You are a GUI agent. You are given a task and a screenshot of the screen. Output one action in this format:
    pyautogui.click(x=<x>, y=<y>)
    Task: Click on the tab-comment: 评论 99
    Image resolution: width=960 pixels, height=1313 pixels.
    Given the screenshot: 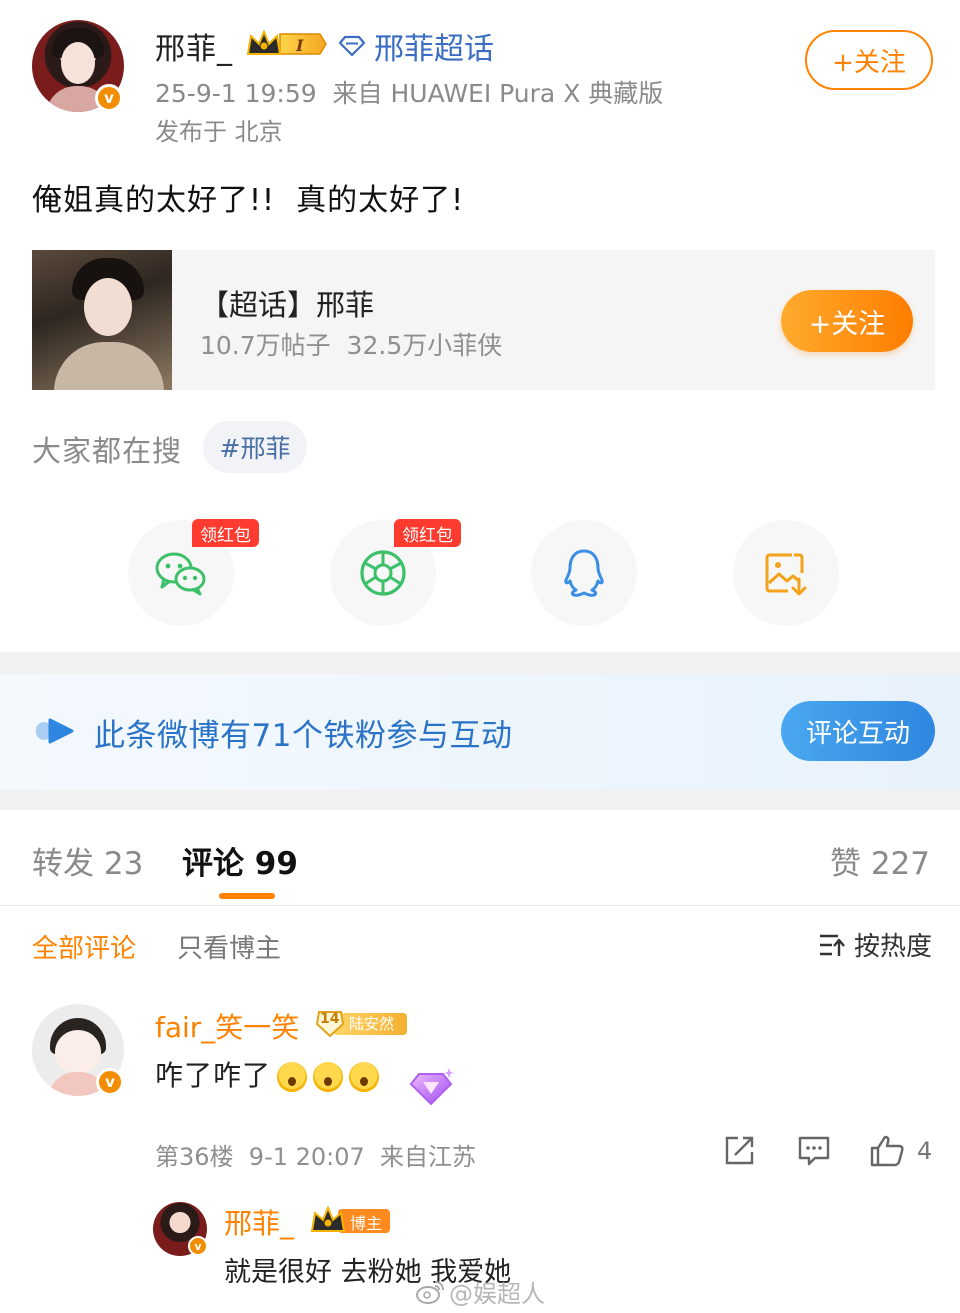 What is the action you would take?
    pyautogui.click(x=240, y=860)
    